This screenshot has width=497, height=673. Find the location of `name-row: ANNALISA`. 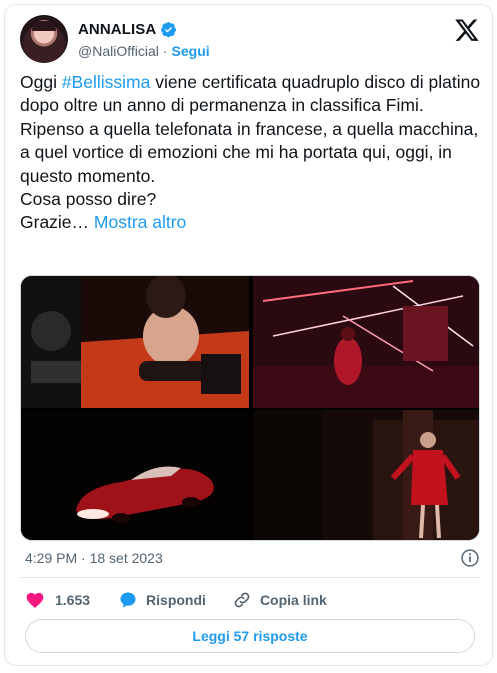

name-row: ANNALISA is located at coordinates (144, 29).